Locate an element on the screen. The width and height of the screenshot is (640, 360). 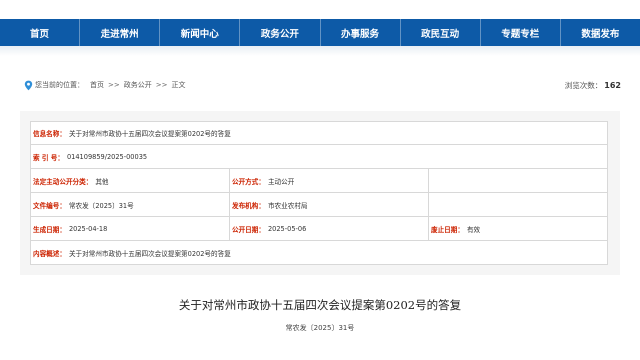
metadata-cell: 废止日期： 有效 is located at coordinates (518, 228).